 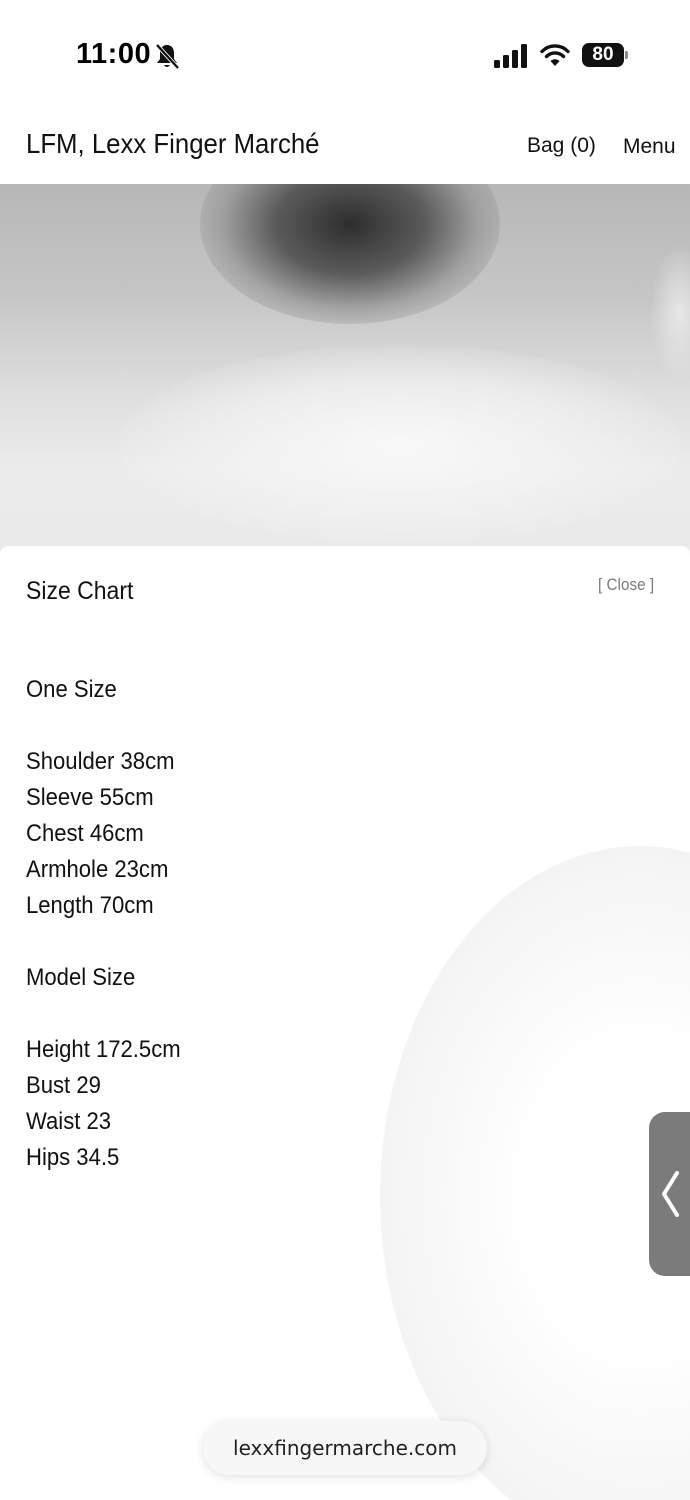 I want to click on size-label: One Size, so click(x=71, y=689).